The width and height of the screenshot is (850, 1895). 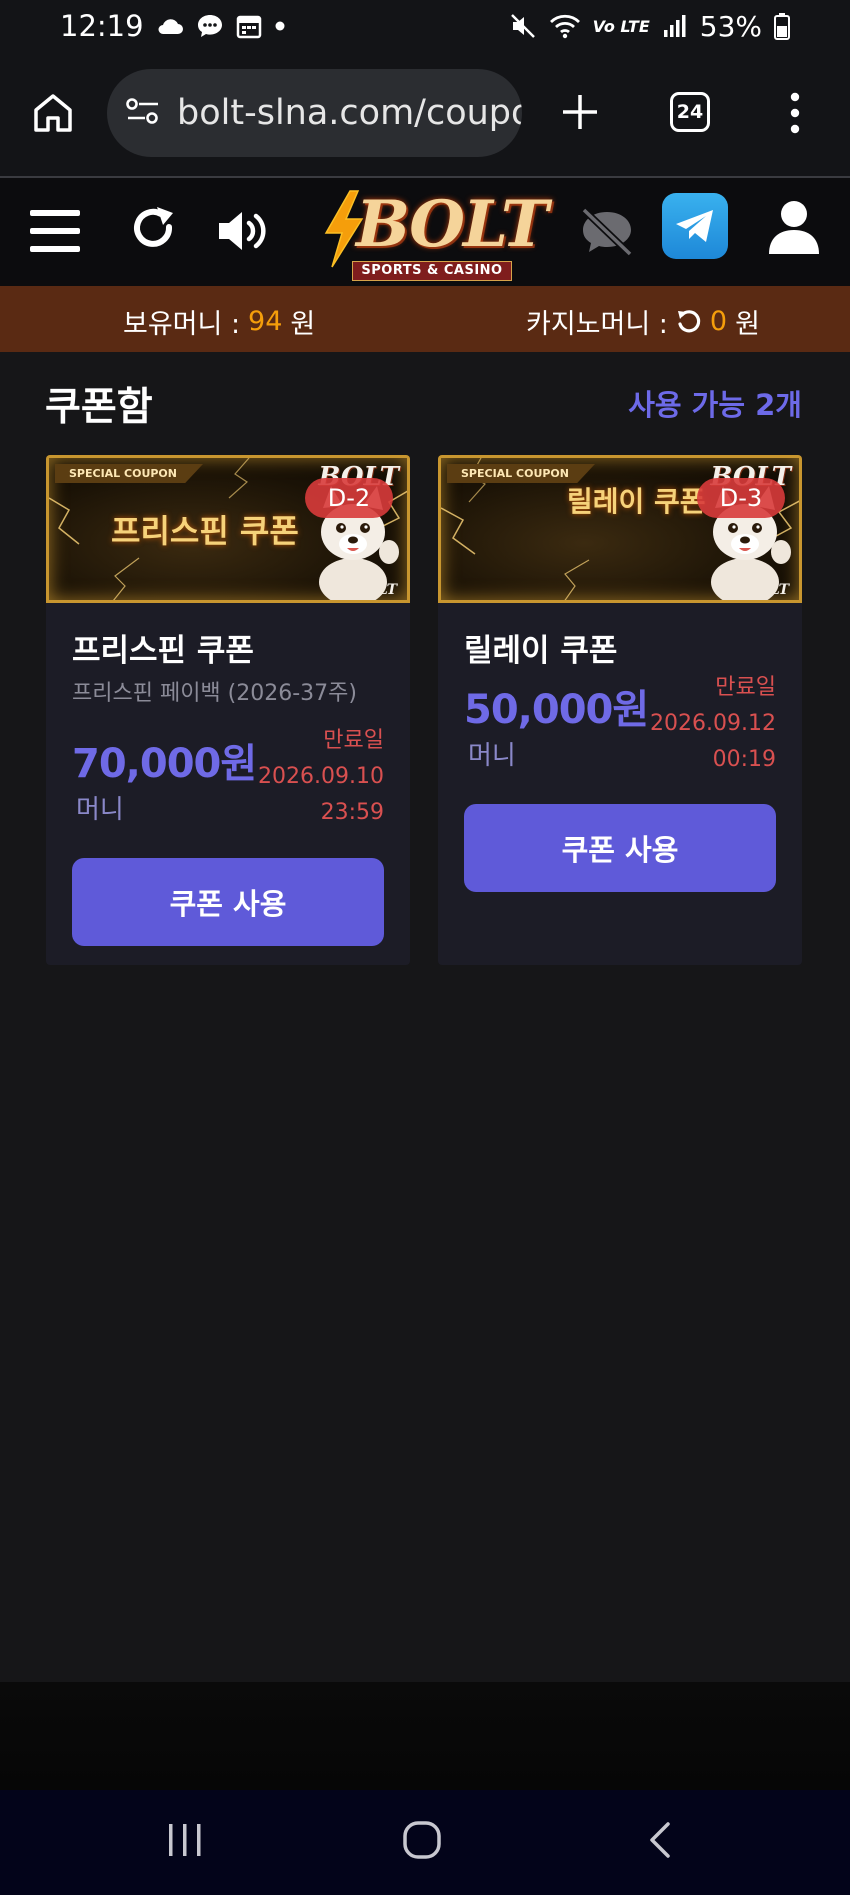 What do you see at coordinates (249, 26) in the screenshot?
I see `calendar-icon` at bounding box center [249, 26].